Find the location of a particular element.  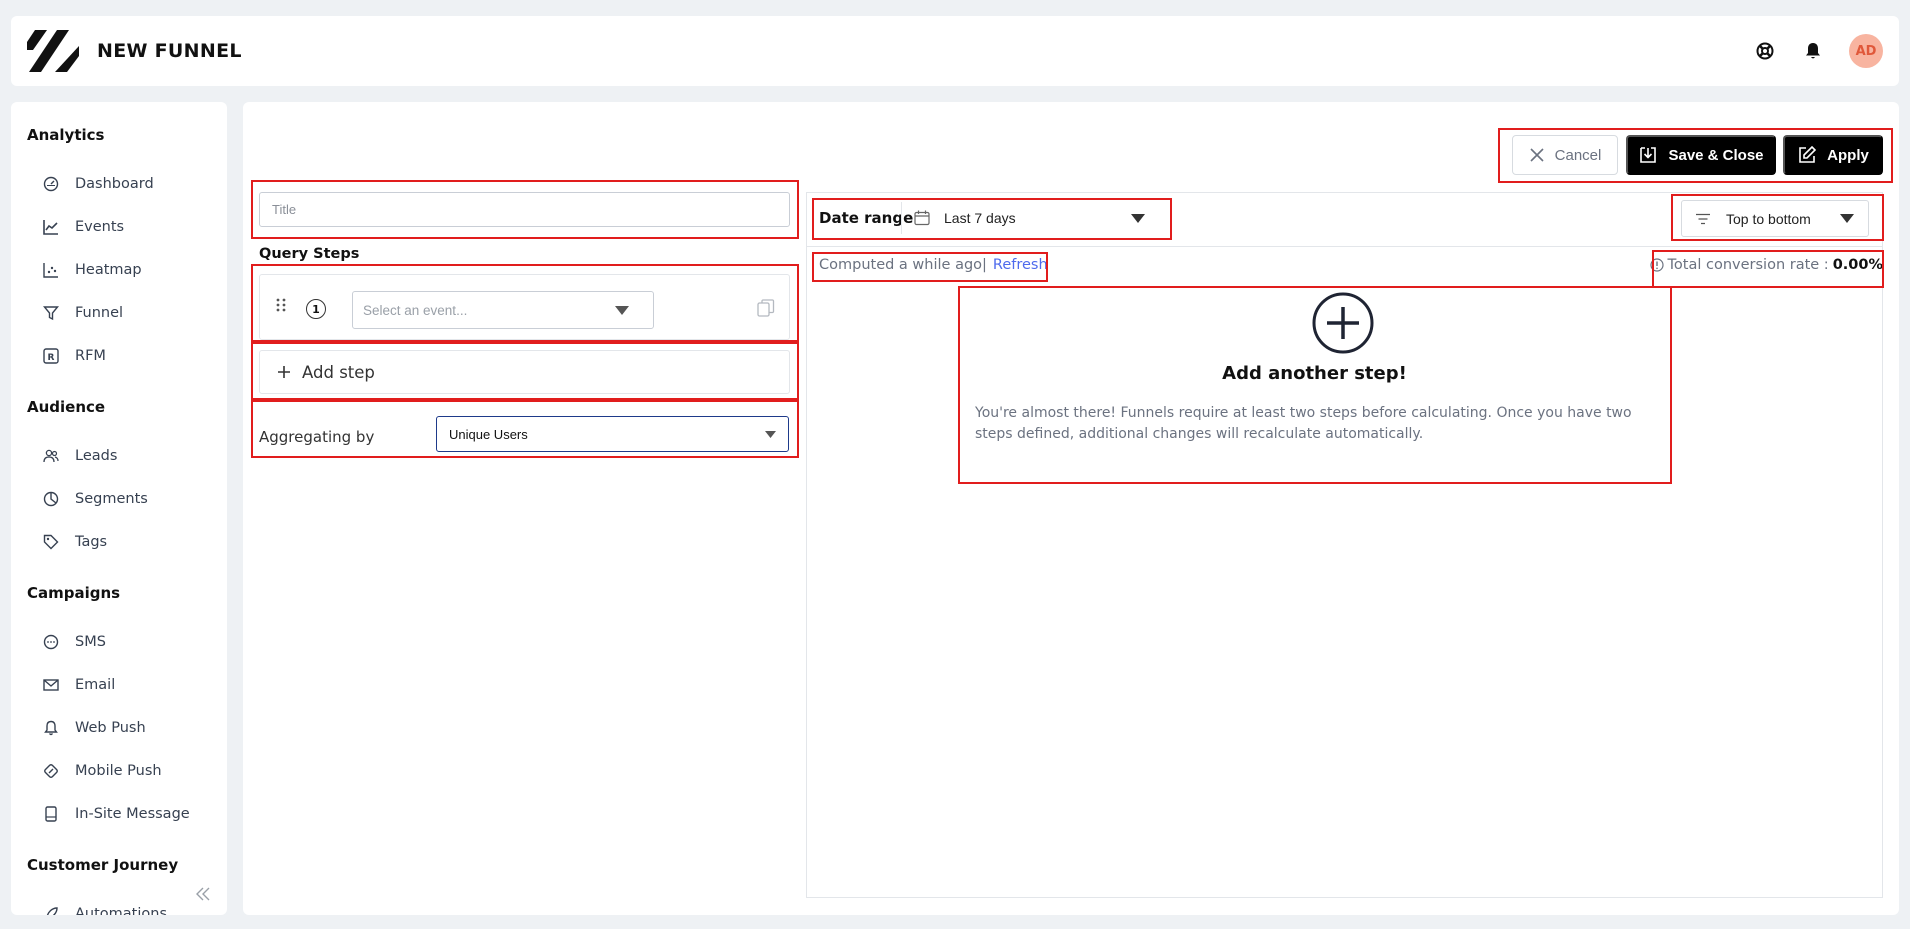

annotation-box-empty-state is located at coordinates (1315, 385).